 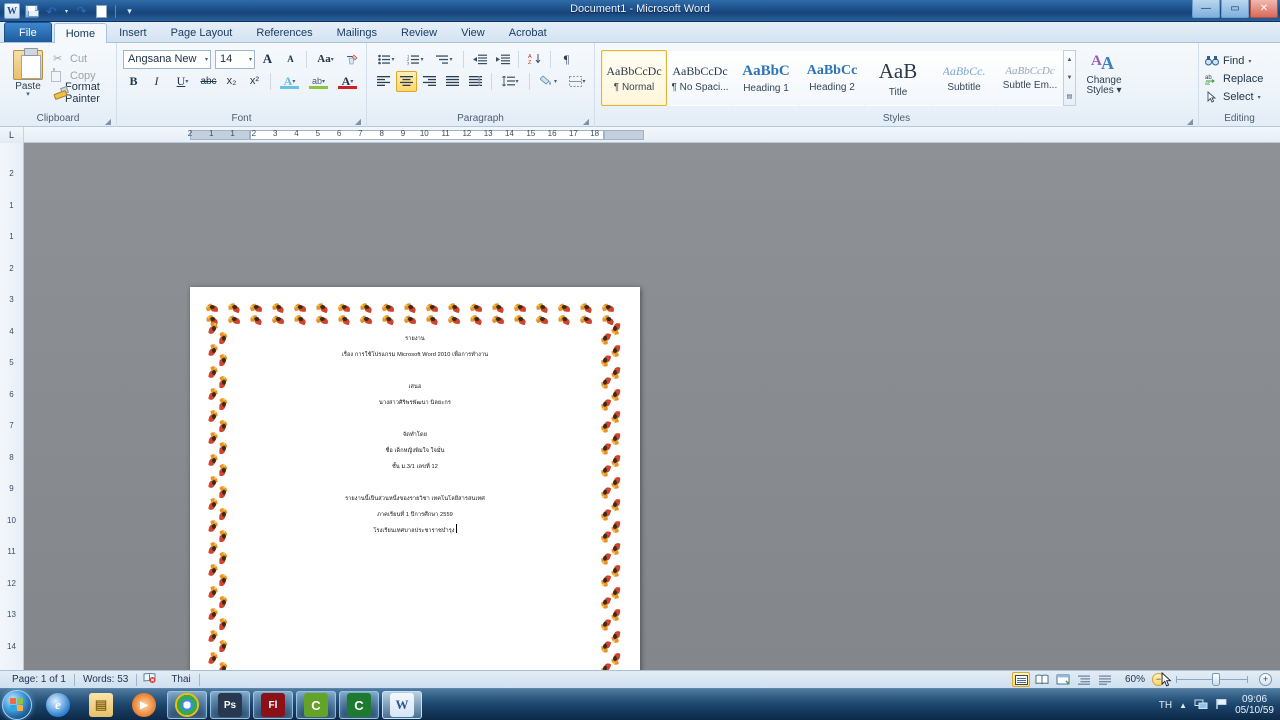 I want to click on shrink-font-button: A, so click(x=290, y=59).